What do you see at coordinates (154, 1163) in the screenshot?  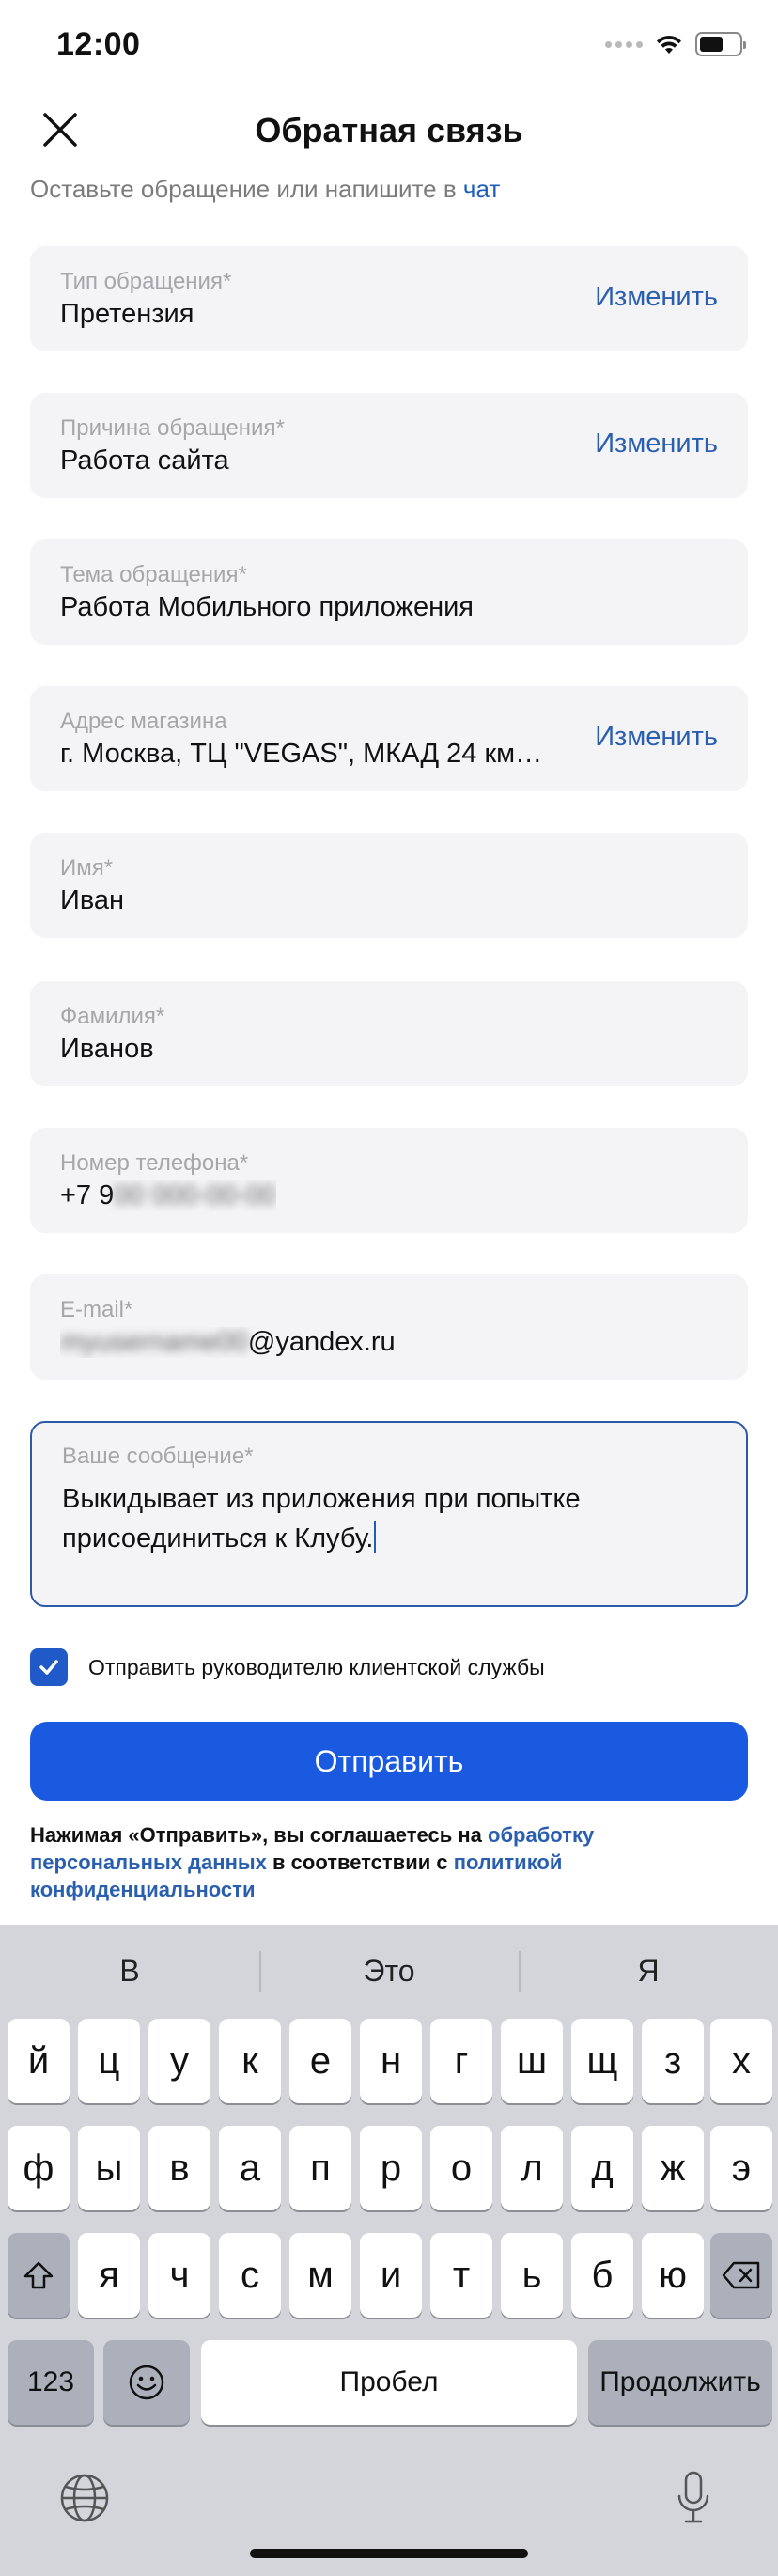 I see `field-phone-label: Номер телефона*` at bounding box center [154, 1163].